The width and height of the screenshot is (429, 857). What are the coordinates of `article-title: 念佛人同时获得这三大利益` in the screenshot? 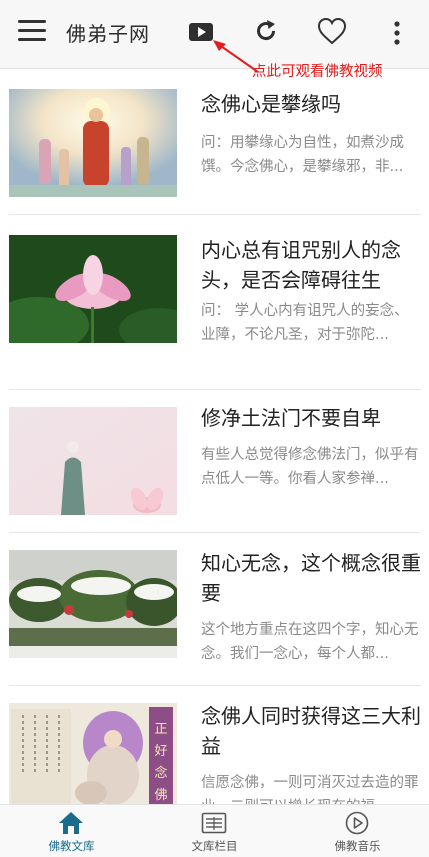 It's located at (311, 731).